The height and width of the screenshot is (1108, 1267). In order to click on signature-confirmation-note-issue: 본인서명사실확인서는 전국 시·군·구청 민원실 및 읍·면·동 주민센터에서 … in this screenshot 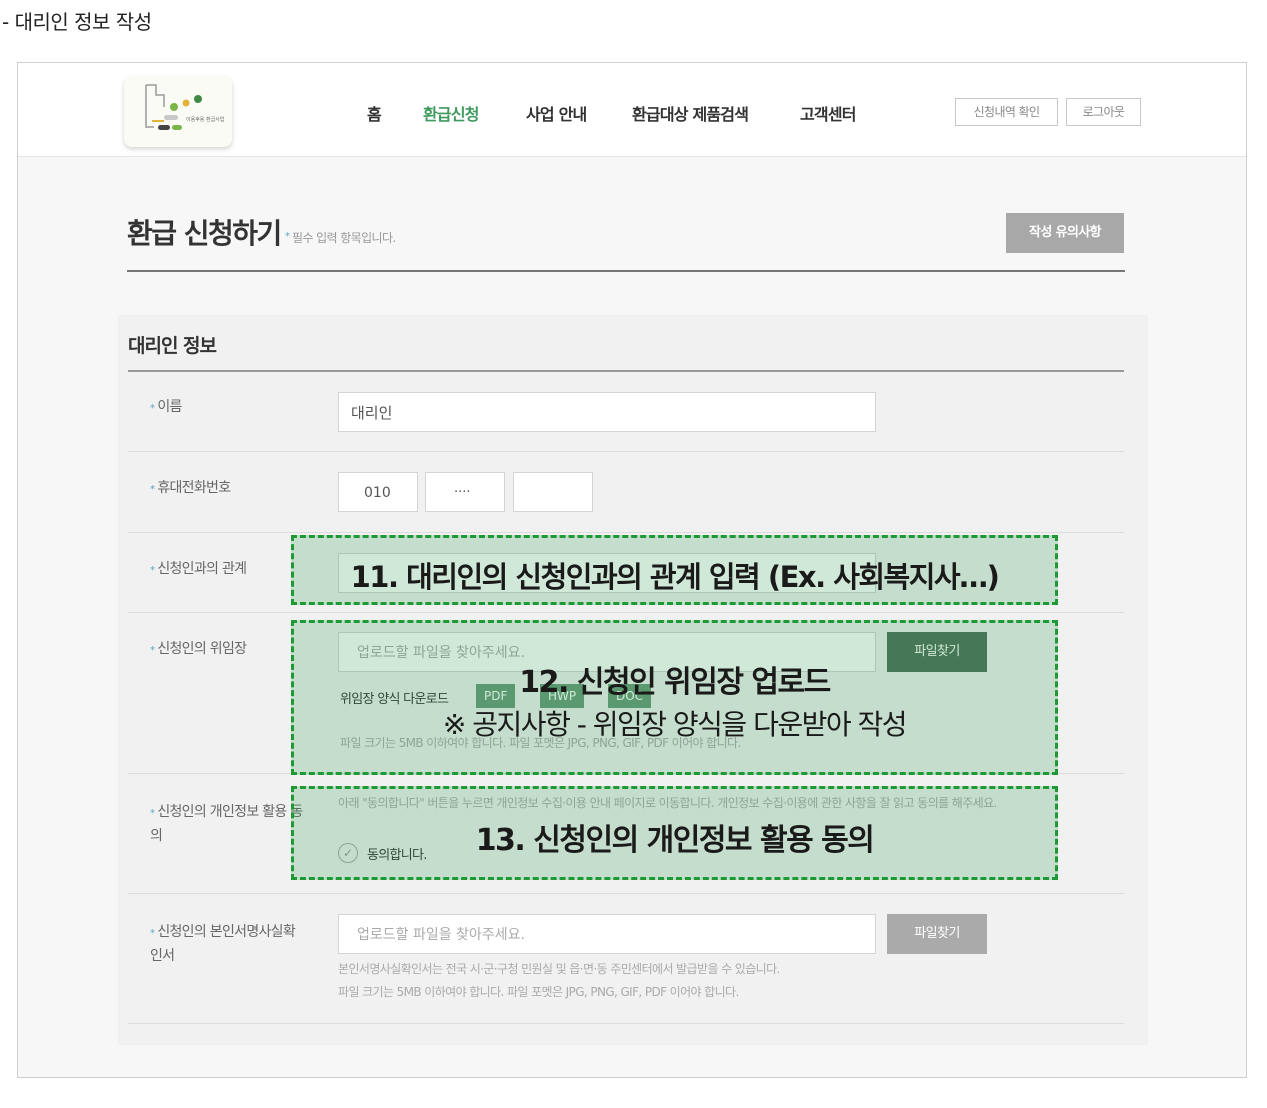, I will do `click(559, 969)`.